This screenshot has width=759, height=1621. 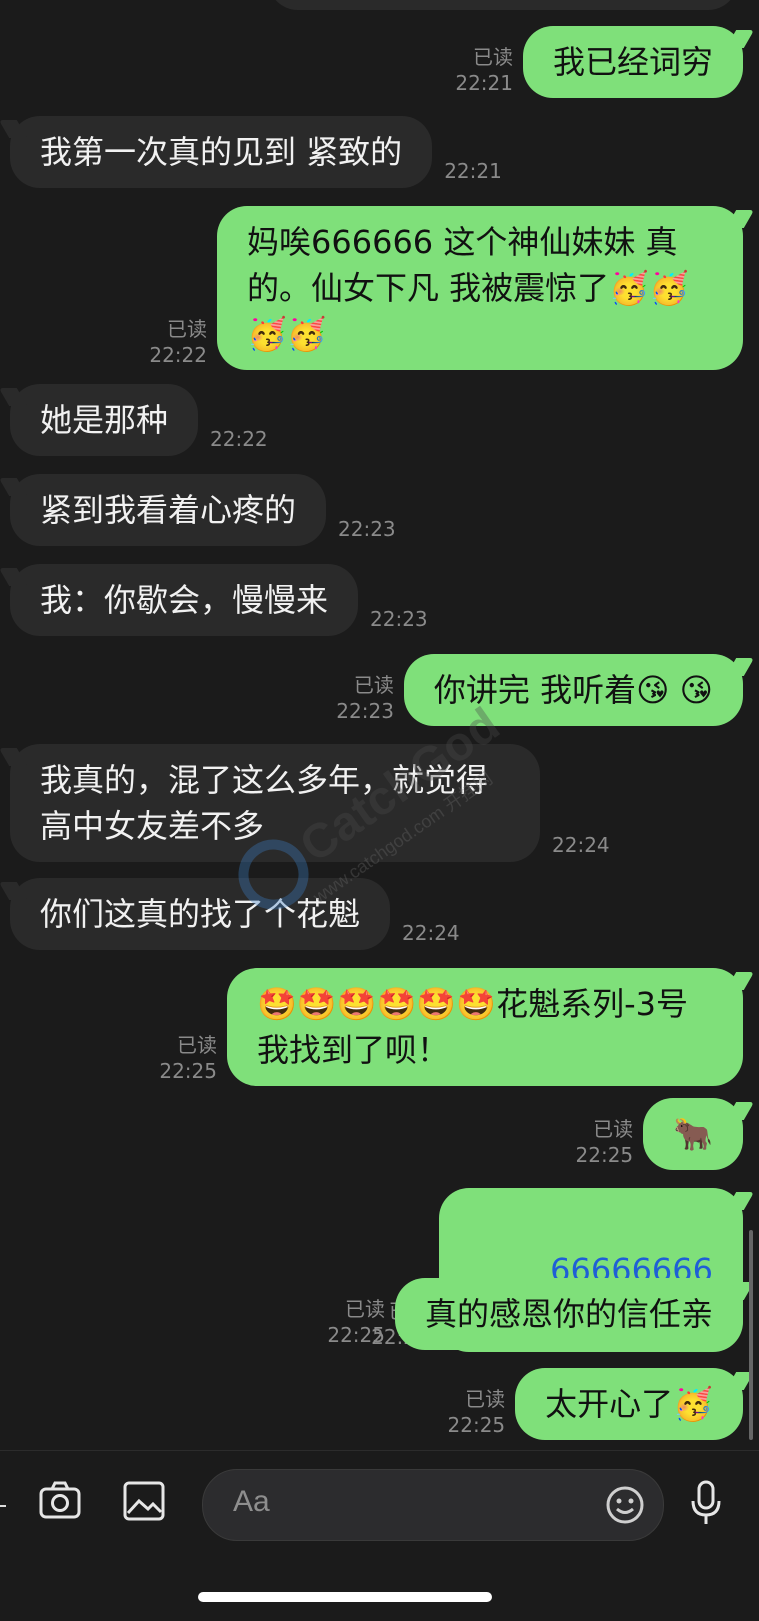 I want to click on message-bubble: 你讲完 我听着😘 😘, so click(x=573, y=690).